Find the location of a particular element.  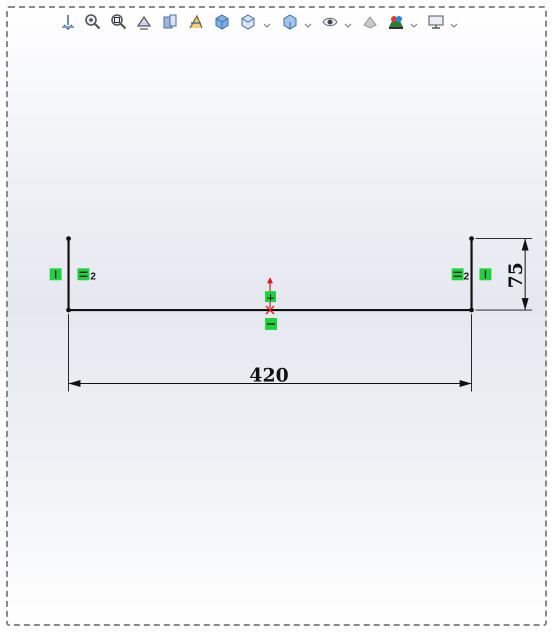

equal-relation-left-index: 2 is located at coordinates (93, 276).